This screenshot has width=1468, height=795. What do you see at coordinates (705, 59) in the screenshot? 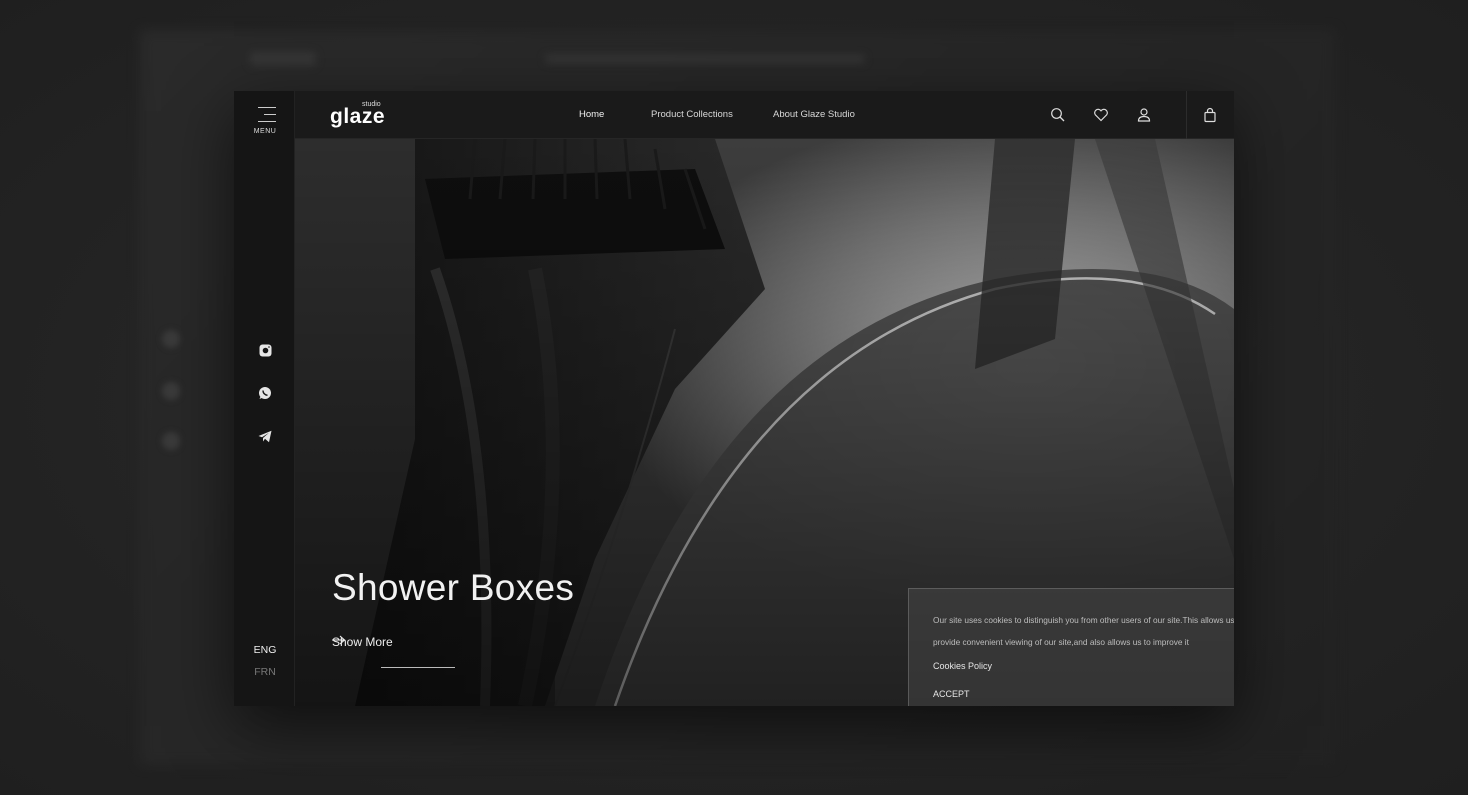
I see `background-blurred-nav` at bounding box center [705, 59].